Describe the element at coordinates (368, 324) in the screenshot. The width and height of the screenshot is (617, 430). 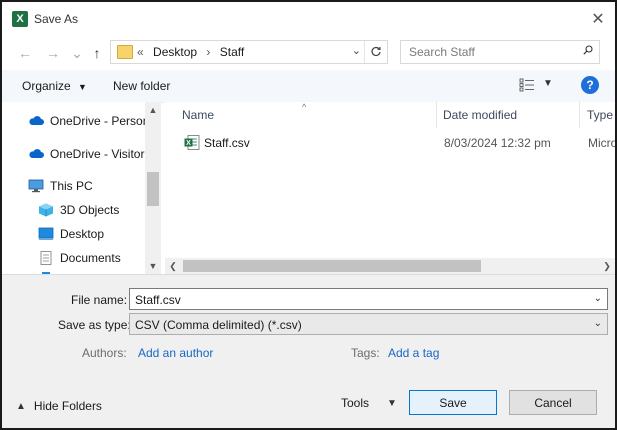
I see `save-type-select: CSV (Comma delimited) (*.csv) ⌄` at that location.